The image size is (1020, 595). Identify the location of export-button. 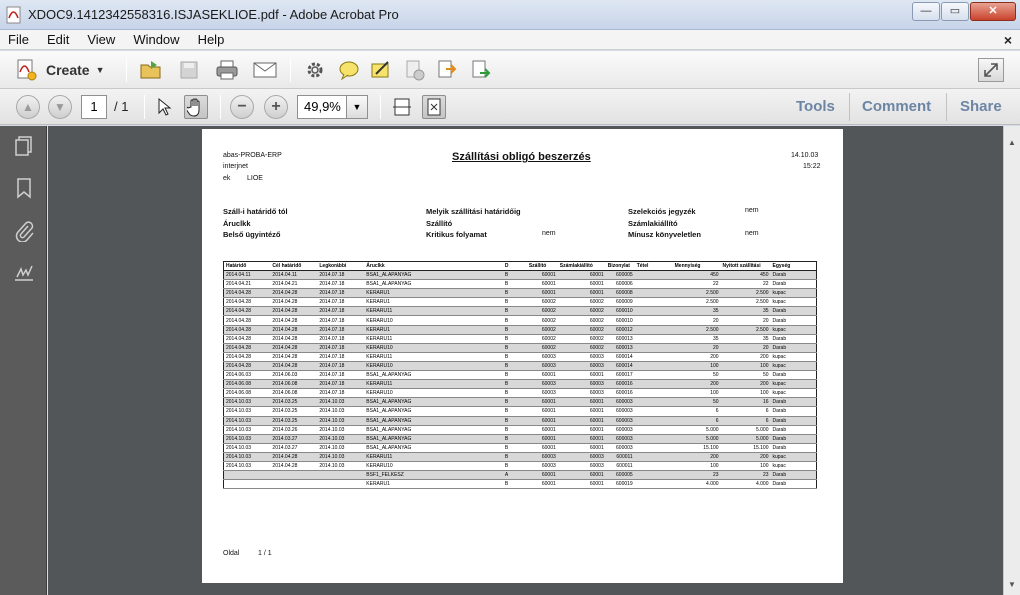
(447, 70).